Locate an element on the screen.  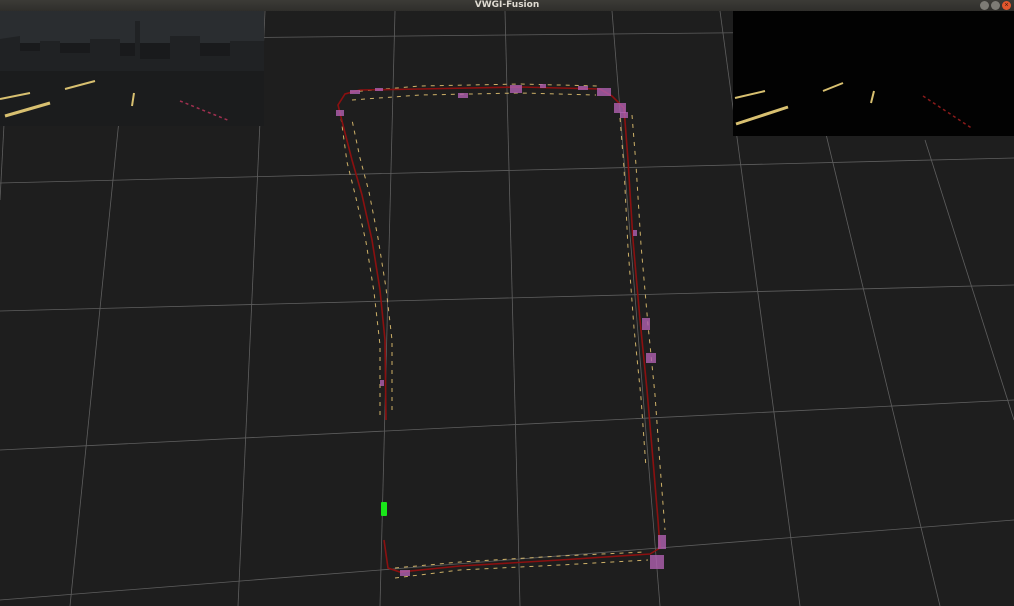
right-camera-view is located at coordinates (873, 73).